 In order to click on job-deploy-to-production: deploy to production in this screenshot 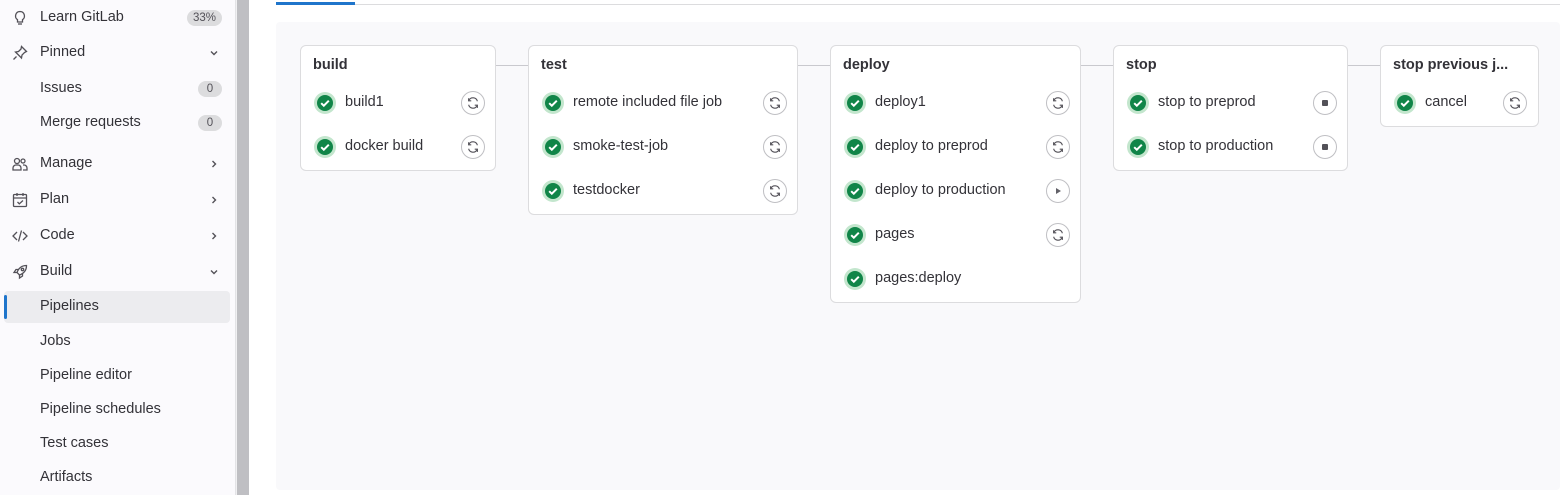, I will do `click(956, 191)`.